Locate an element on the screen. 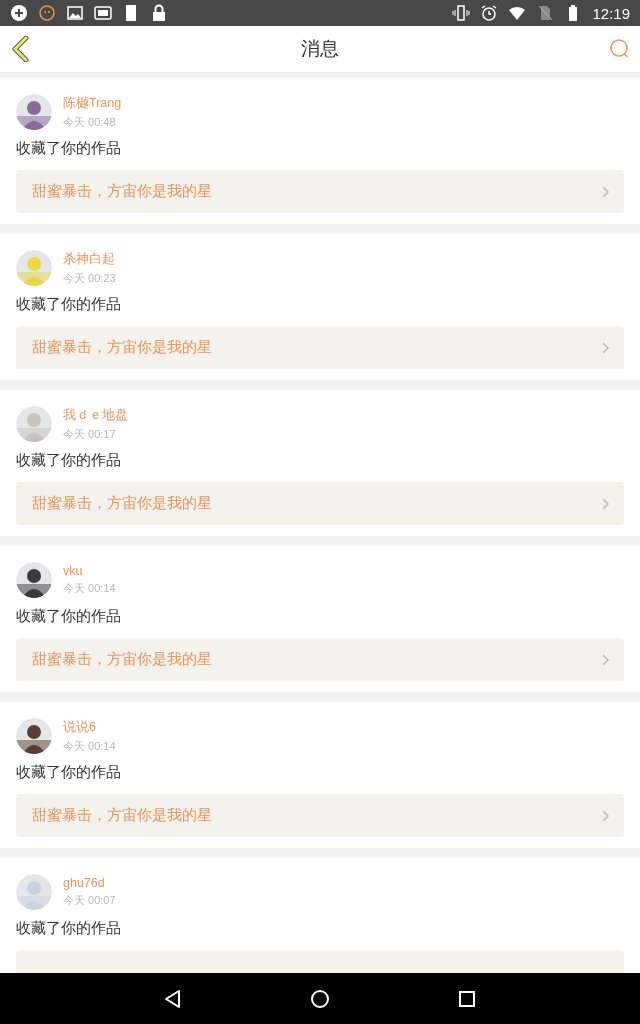 The image size is (640, 1024). user-name: 说说6 is located at coordinates (89, 727).